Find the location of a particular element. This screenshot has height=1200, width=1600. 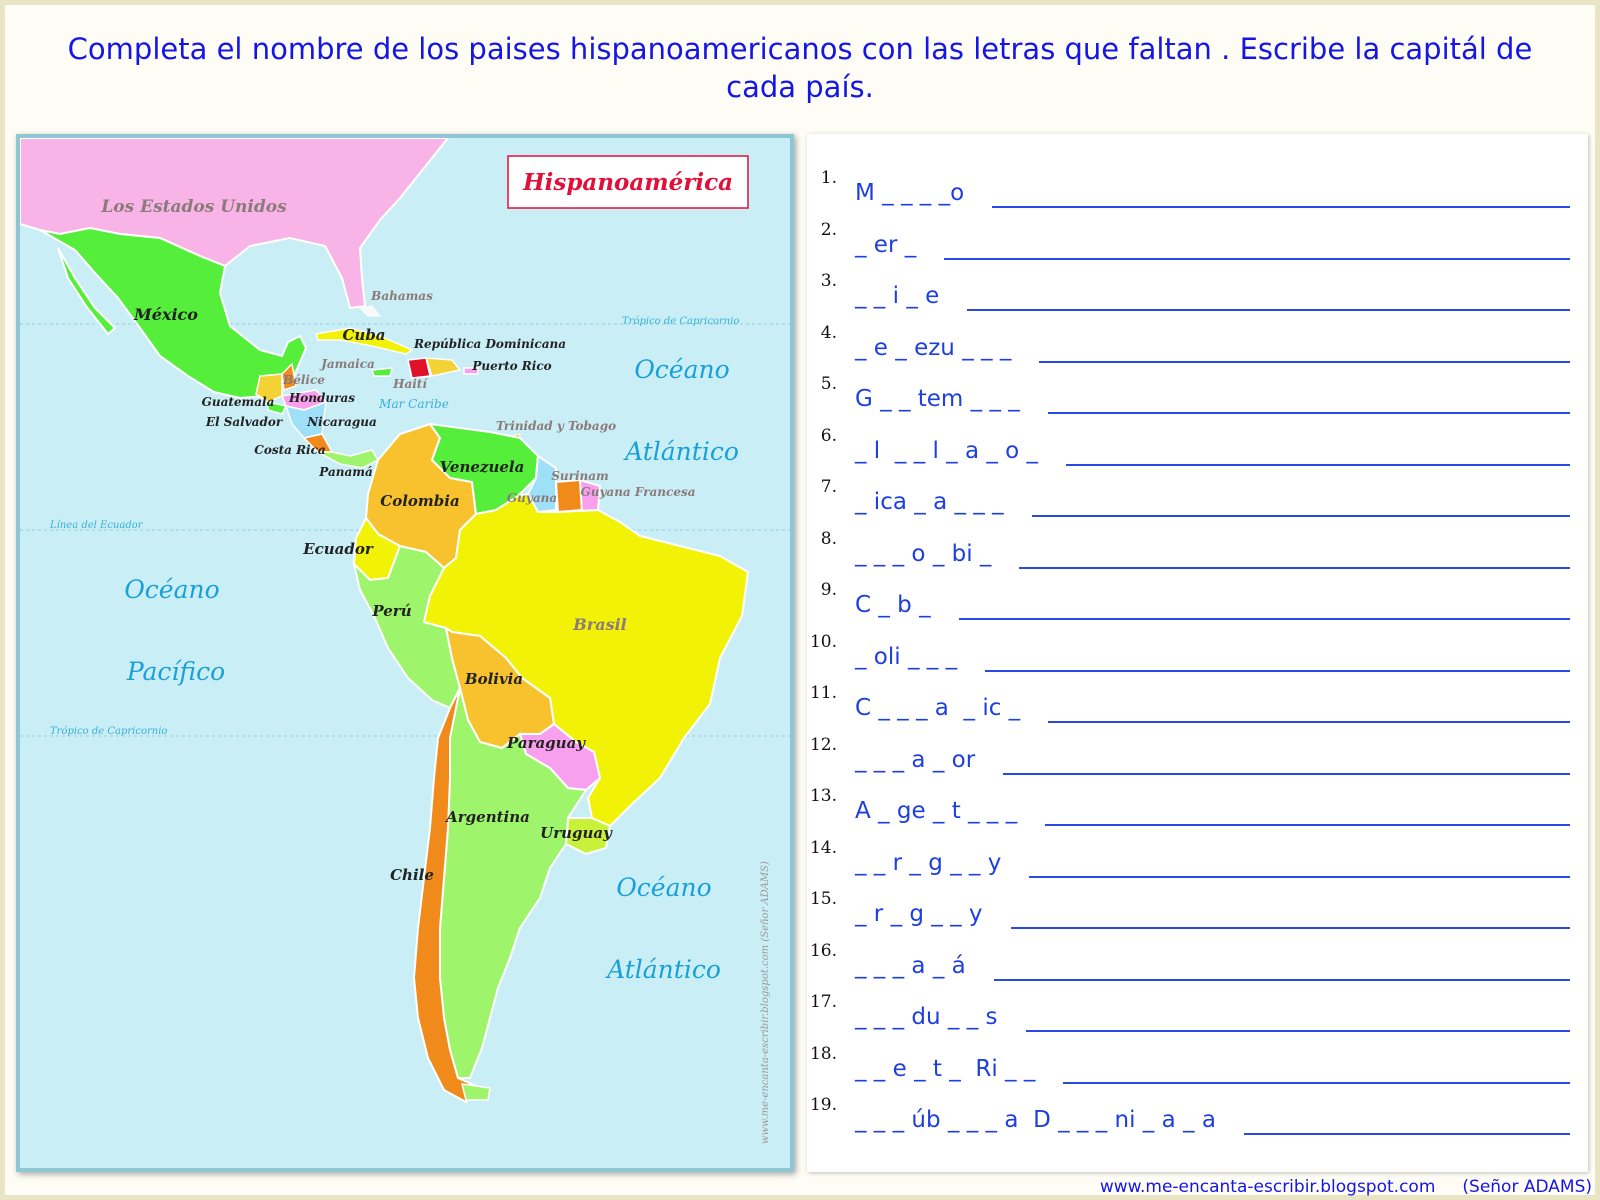

question-row: 4. _ e _ ezu _ _ _ is located at coordinates (1197, 345).